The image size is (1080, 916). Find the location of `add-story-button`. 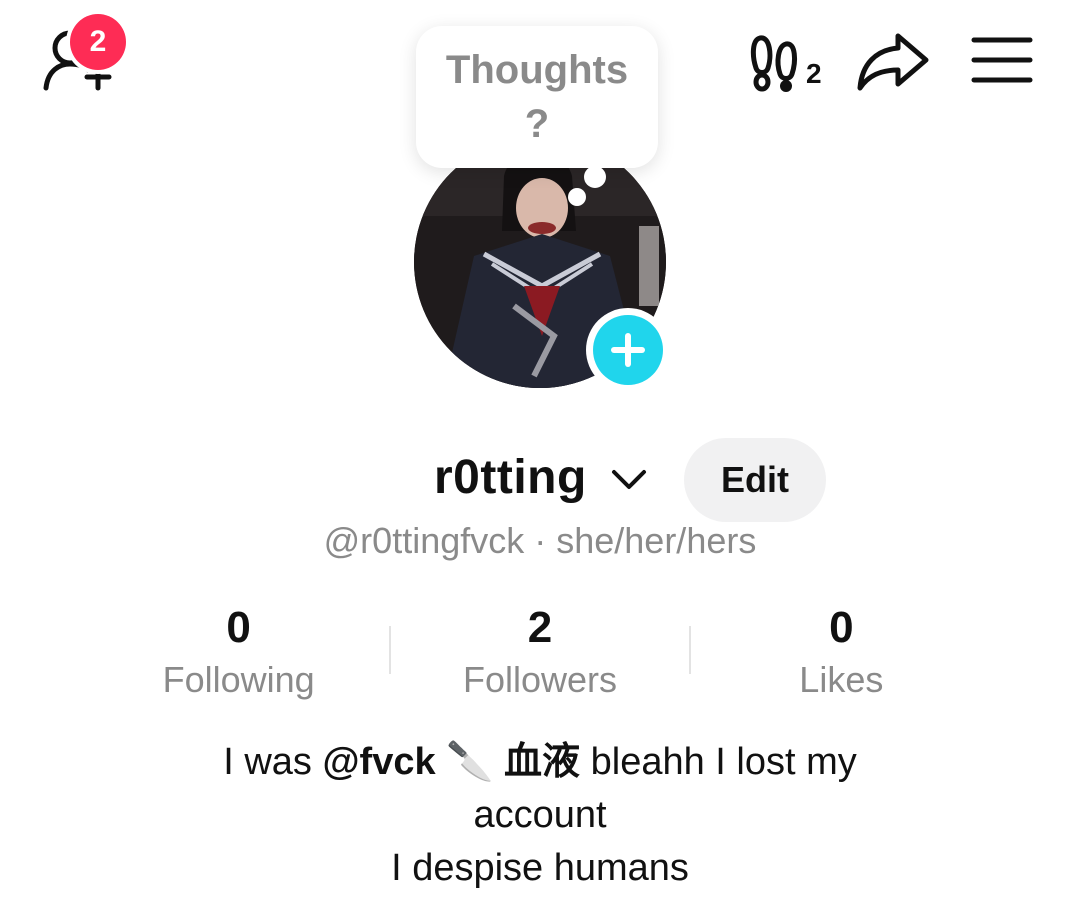

add-story-button is located at coordinates (628, 350).